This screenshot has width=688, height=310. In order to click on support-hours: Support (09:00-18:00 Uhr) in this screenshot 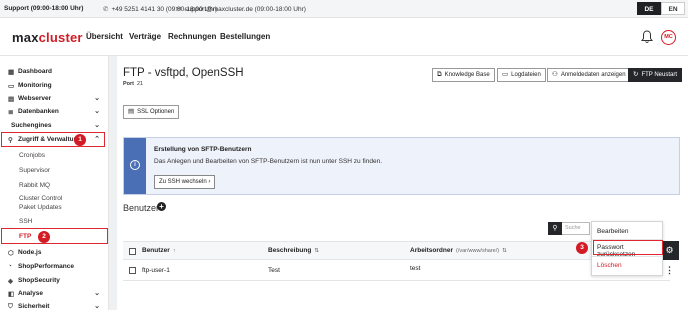, I will do `click(44, 8)`.